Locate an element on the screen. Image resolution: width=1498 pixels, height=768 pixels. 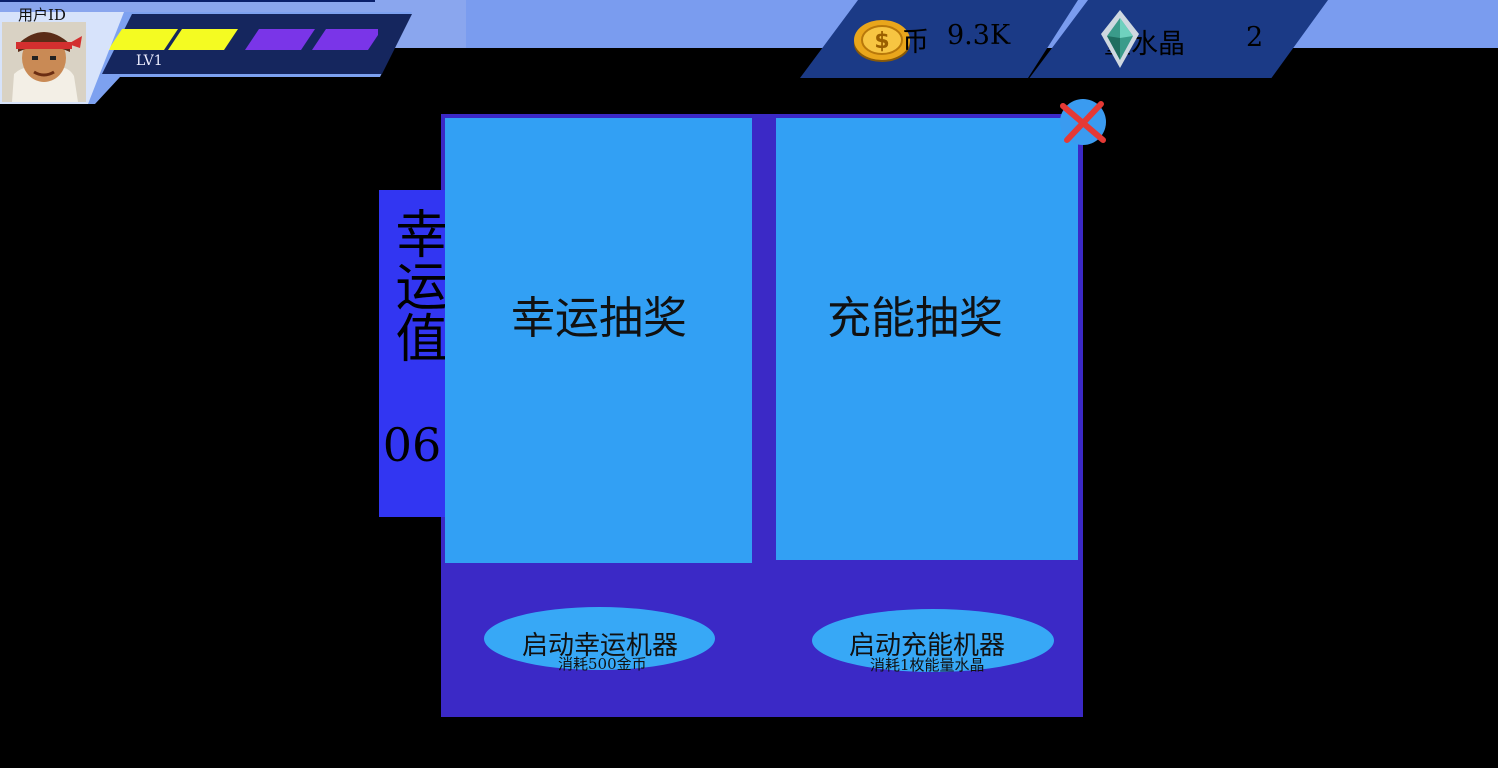
crystal-icon is located at coordinates (1120, 39).